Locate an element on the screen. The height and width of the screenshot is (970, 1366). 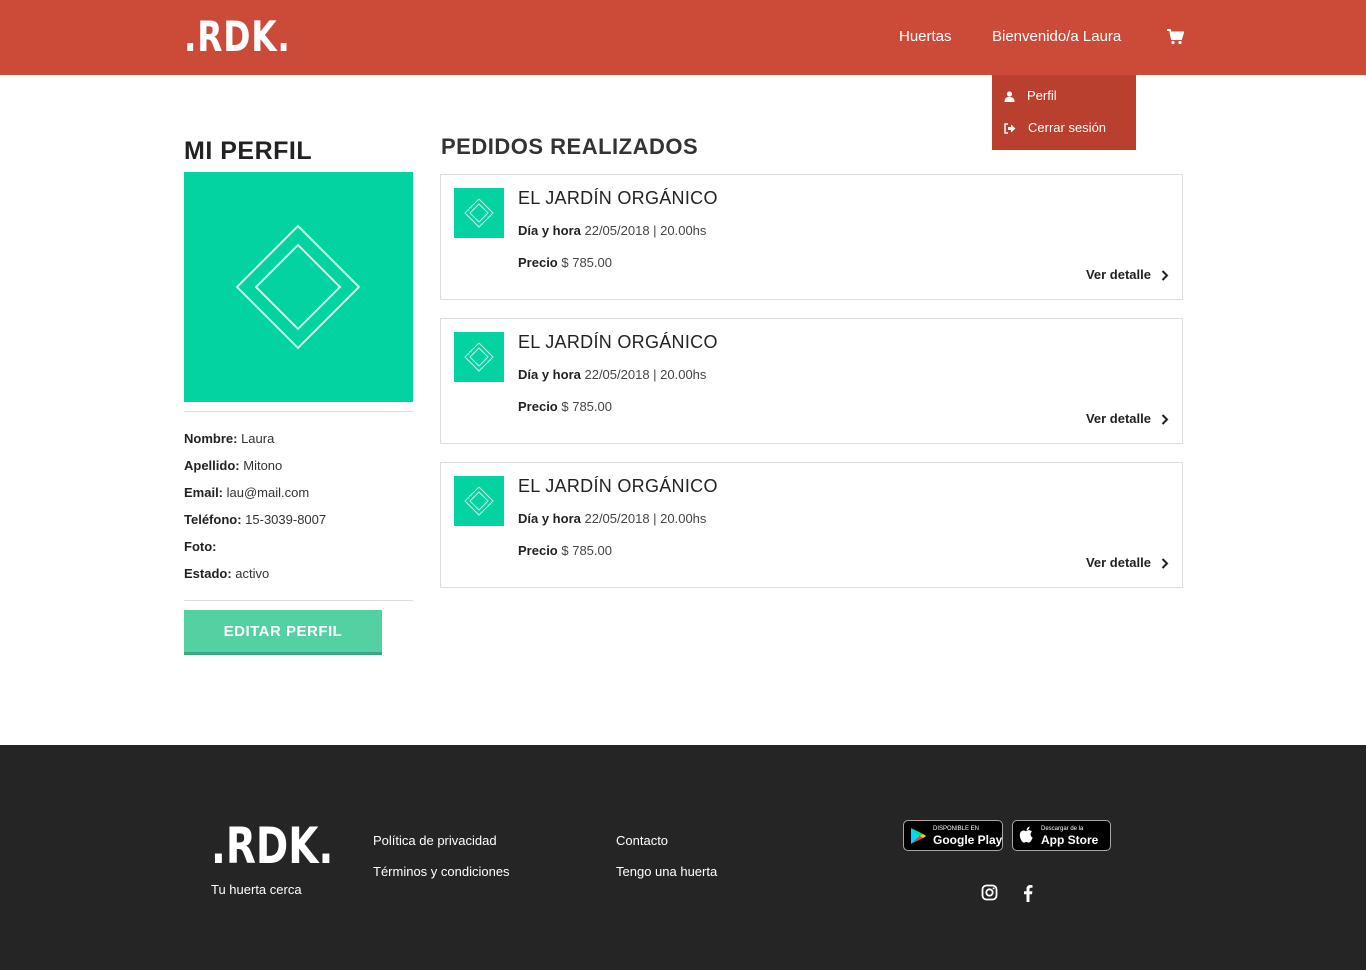
avatar is located at coordinates (298, 287).